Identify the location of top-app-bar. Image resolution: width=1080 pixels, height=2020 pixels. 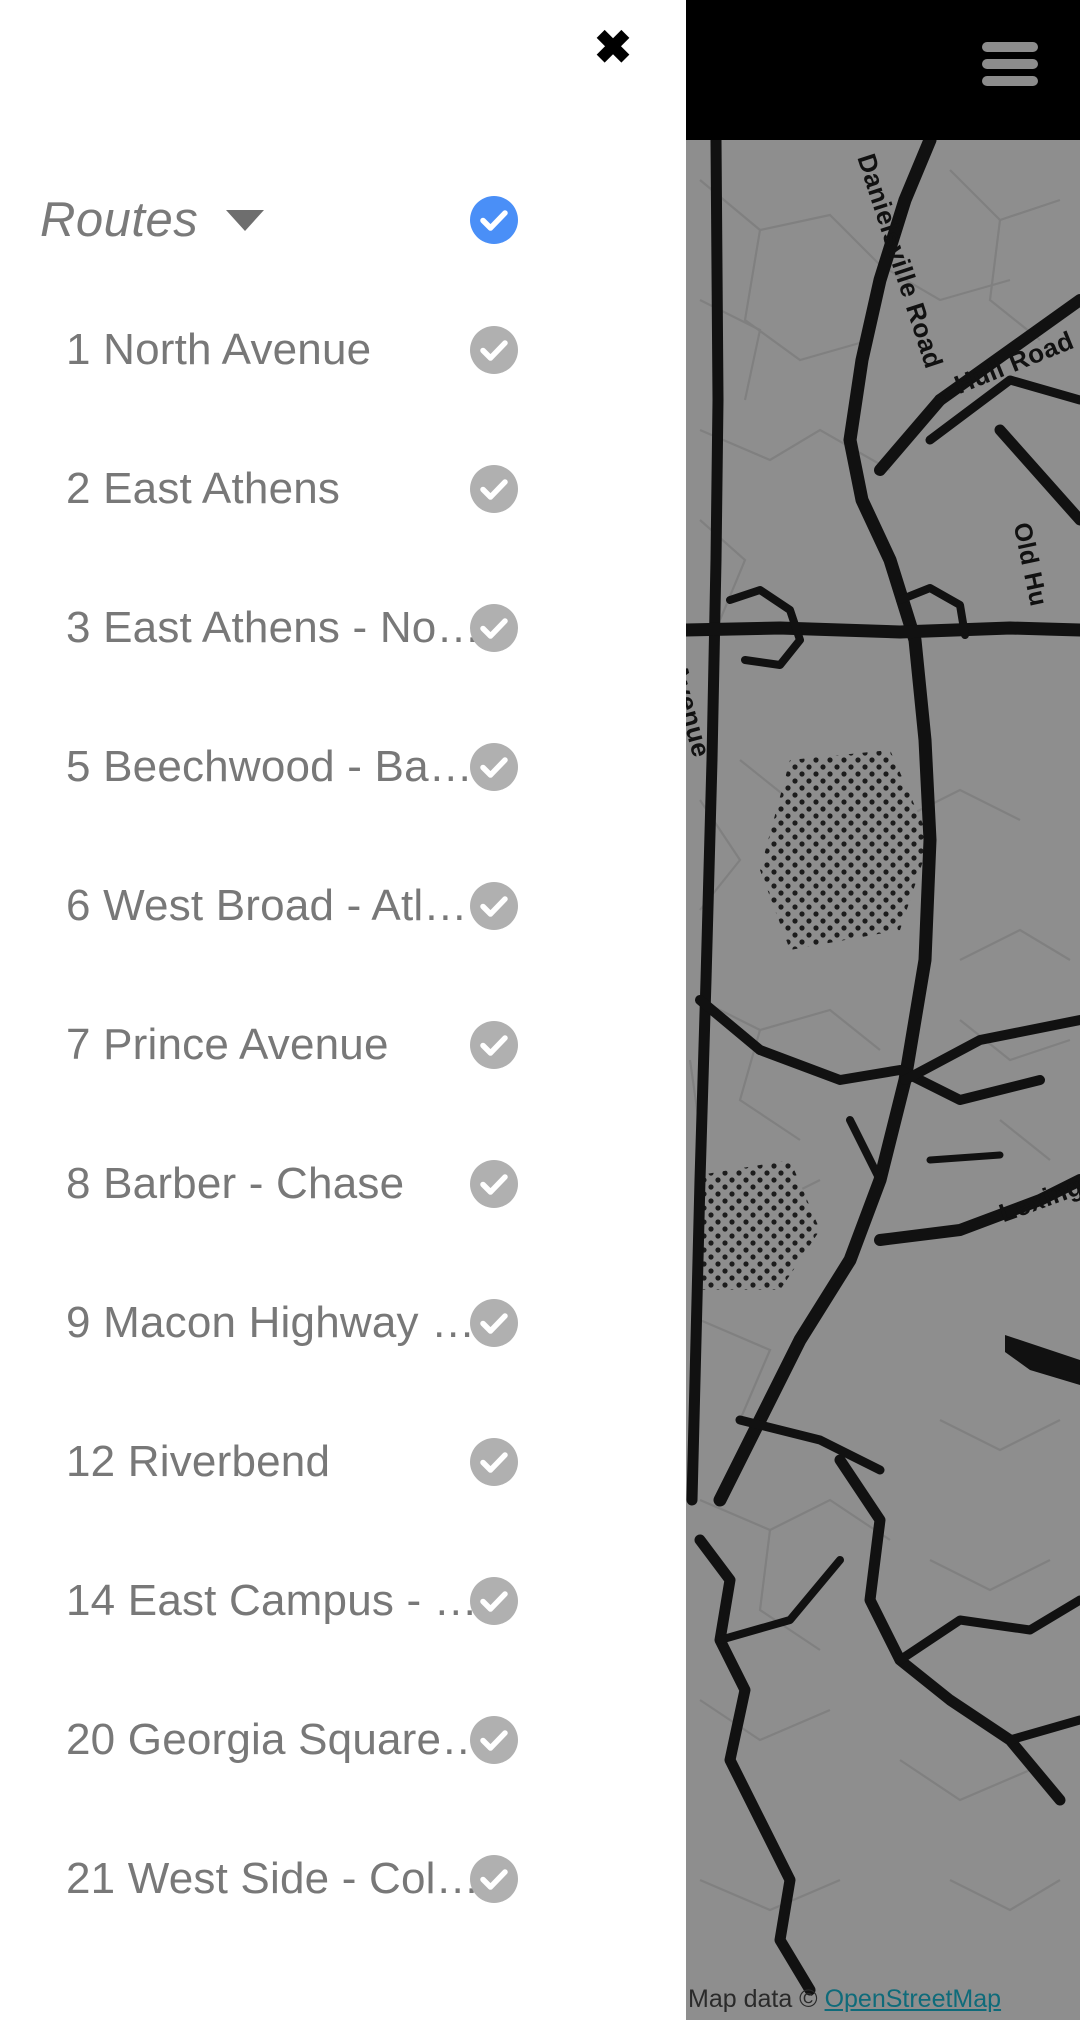
(883, 70).